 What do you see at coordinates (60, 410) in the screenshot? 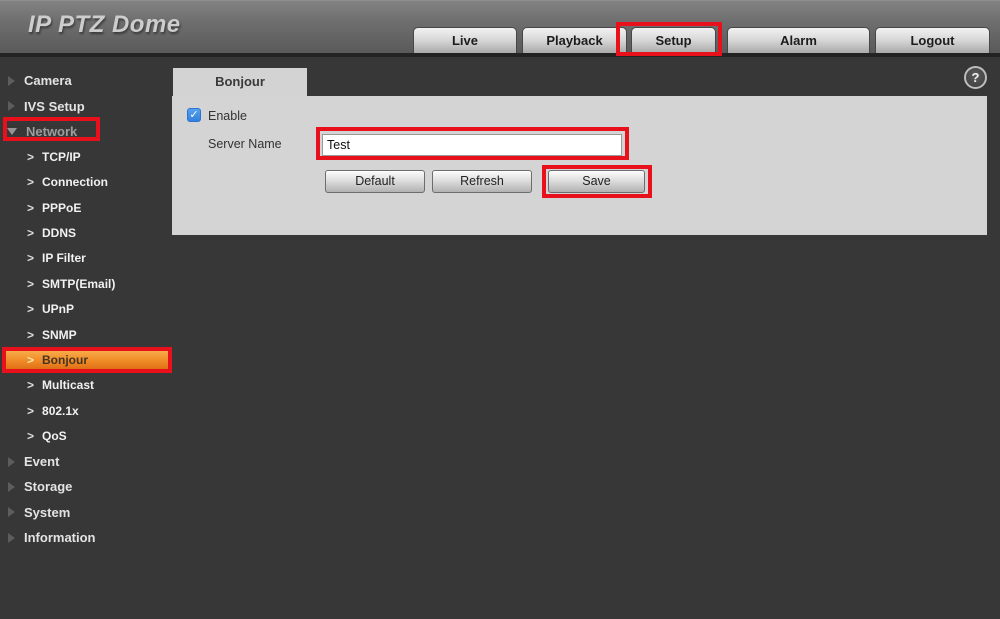
I see `sidebar-item-label: 802.1x` at bounding box center [60, 410].